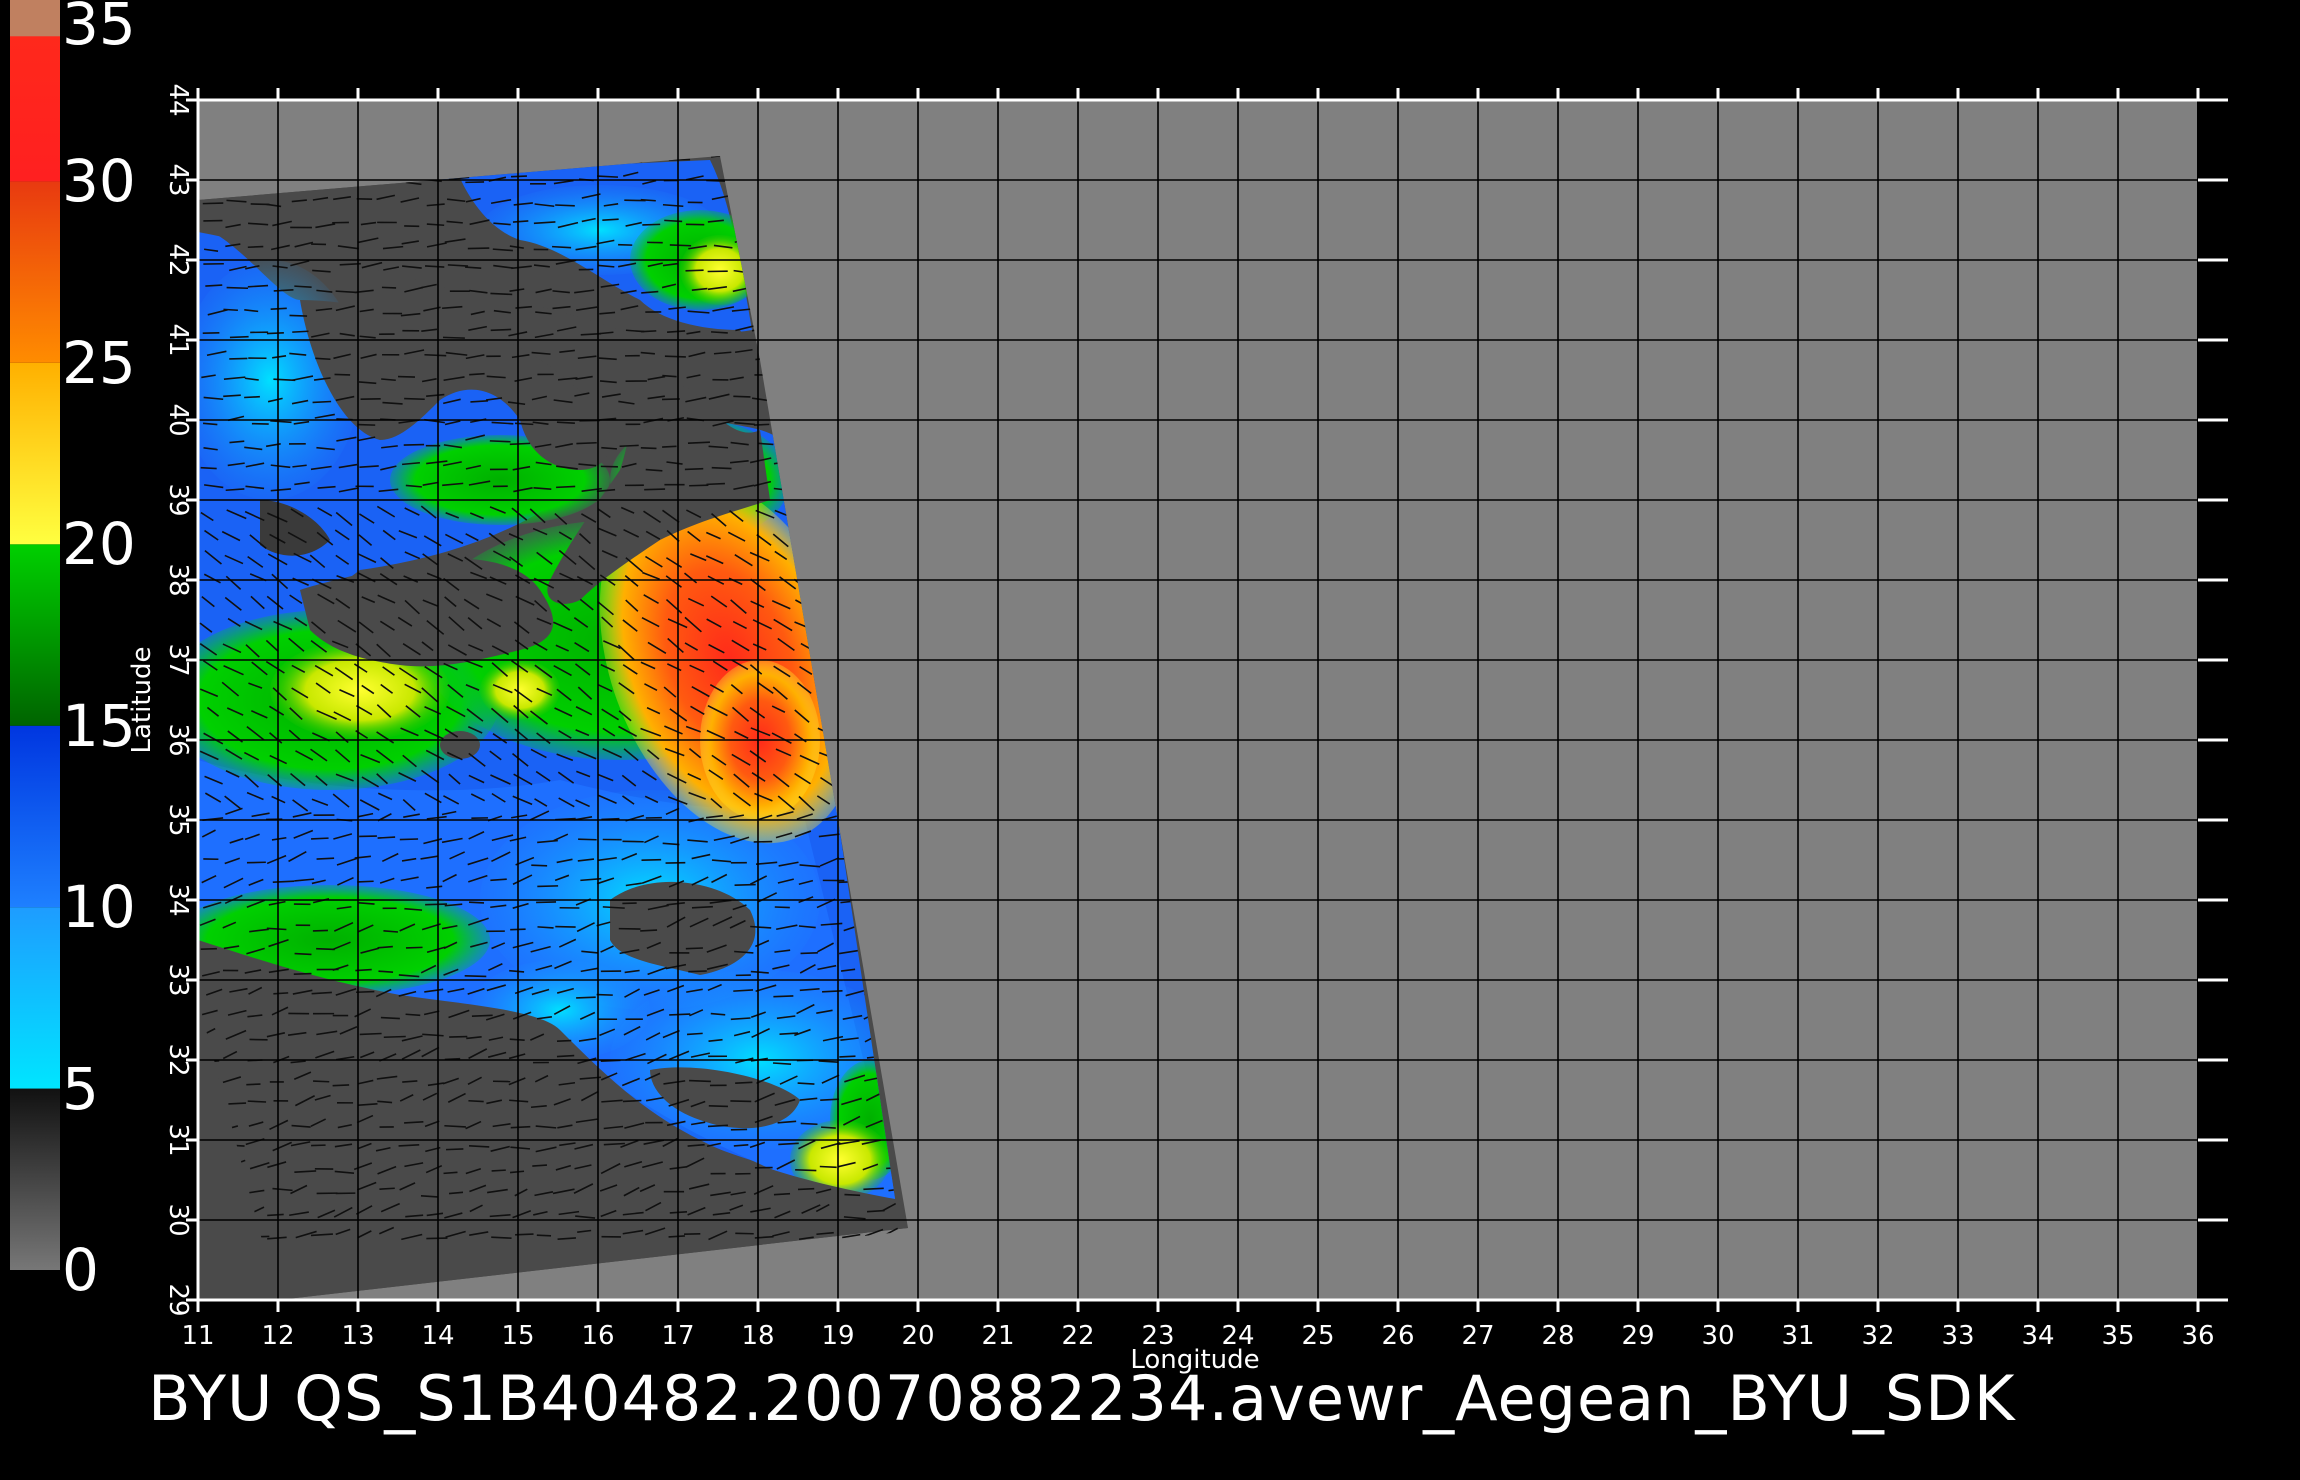  What do you see at coordinates (837, 1336) in the screenshot?
I see `x-tick-label: 19` at bounding box center [837, 1336].